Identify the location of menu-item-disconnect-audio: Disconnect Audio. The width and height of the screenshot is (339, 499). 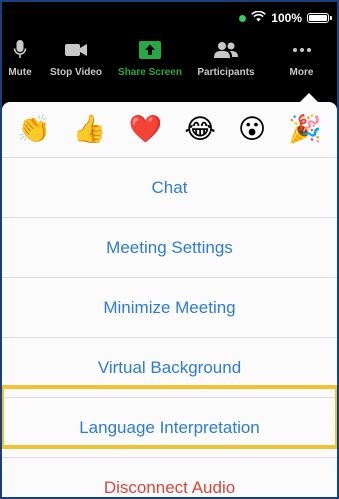
(169, 477).